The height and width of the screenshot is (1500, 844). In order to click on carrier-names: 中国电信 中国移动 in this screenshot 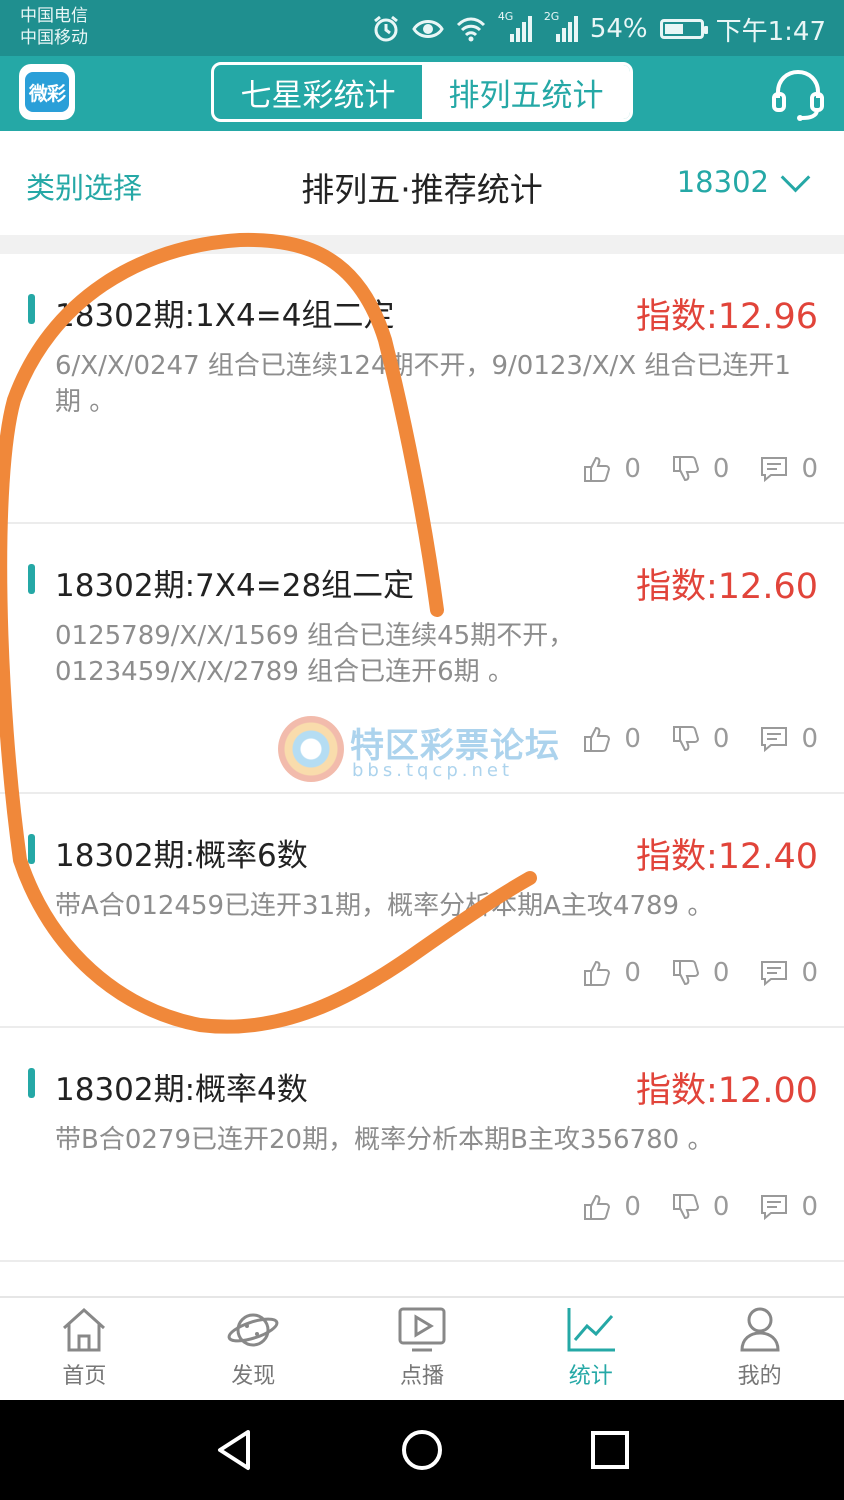, I will do `click(54, 27)`.